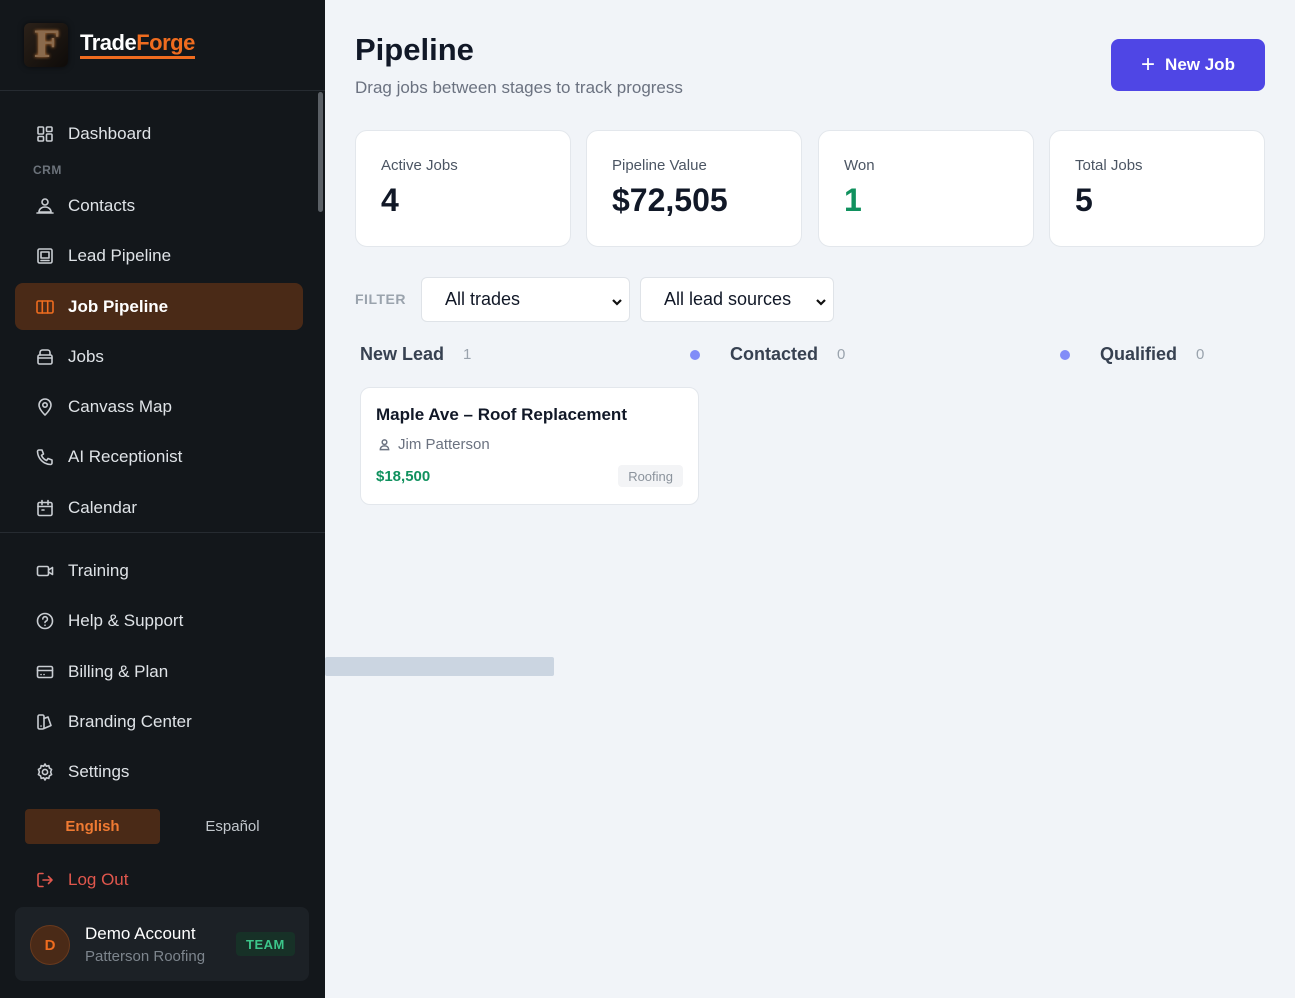 The width and height of the screenshot is (1295, 998). Describe the element at coordinates (45, 457) in the screenshot. I see `phone-icon` at that location.